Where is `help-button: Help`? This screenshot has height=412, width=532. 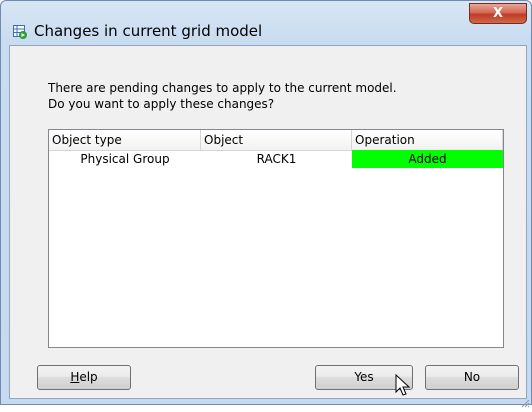
help-button: Help is located at coordinates (84, 377).